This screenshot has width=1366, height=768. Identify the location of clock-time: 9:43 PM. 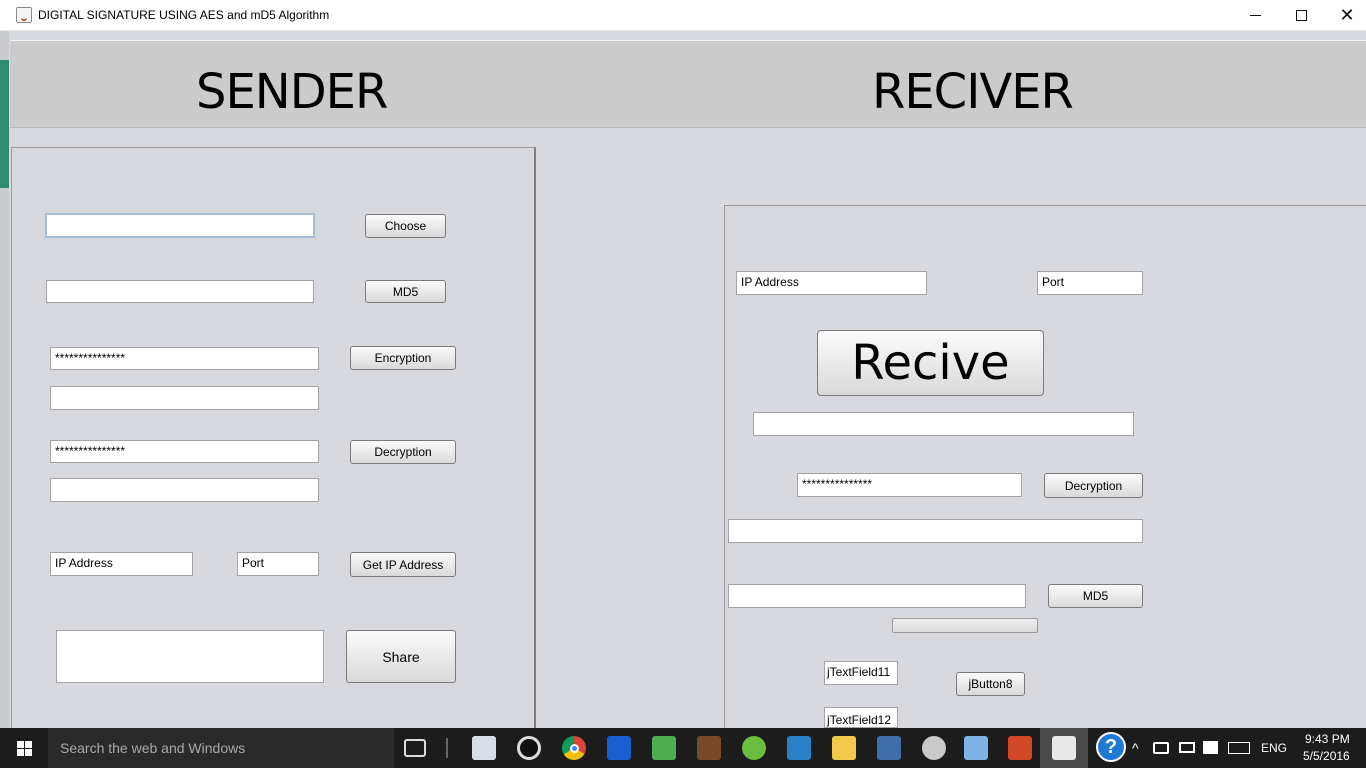
(1327, 739).